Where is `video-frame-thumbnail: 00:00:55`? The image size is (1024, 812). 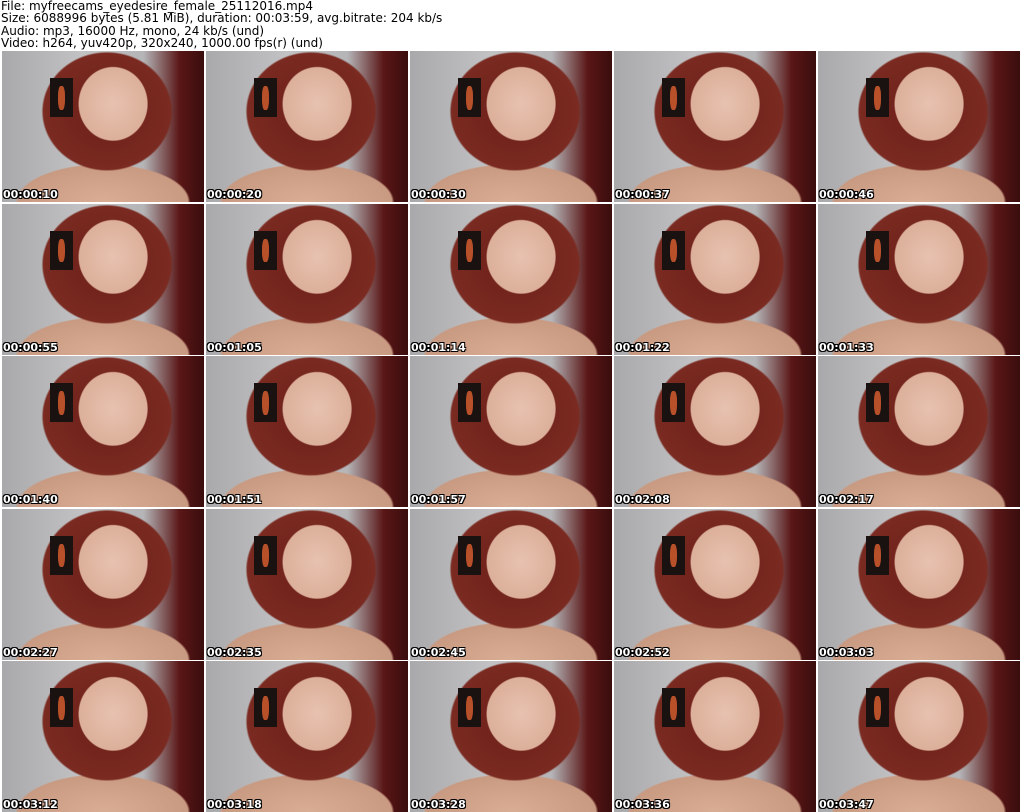
video-frame-thumbnail: 00:00:55 is located at coordinates (103, 279).